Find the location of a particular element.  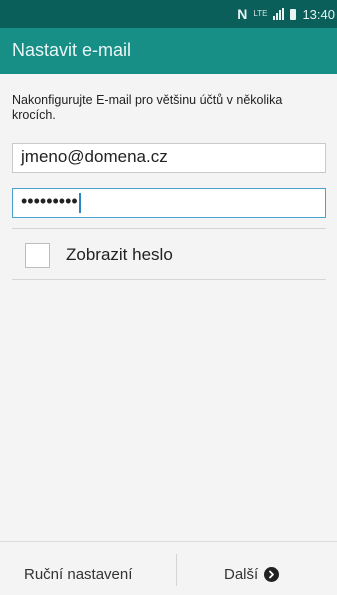

action-bar: Nastavit e-mail is located at coordinates (168, 51).